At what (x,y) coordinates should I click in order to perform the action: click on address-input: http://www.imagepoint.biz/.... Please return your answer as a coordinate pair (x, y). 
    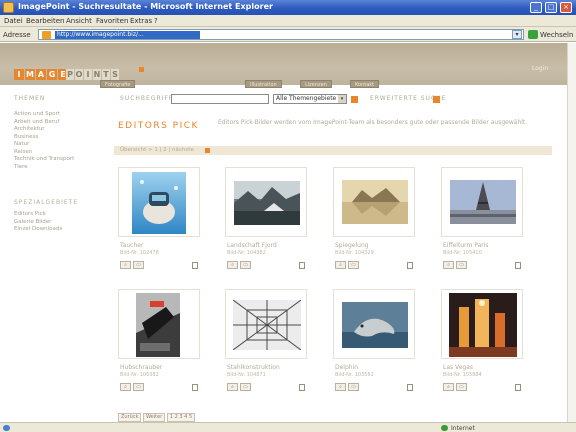
    Looking at the image, I should click on (281, 34).